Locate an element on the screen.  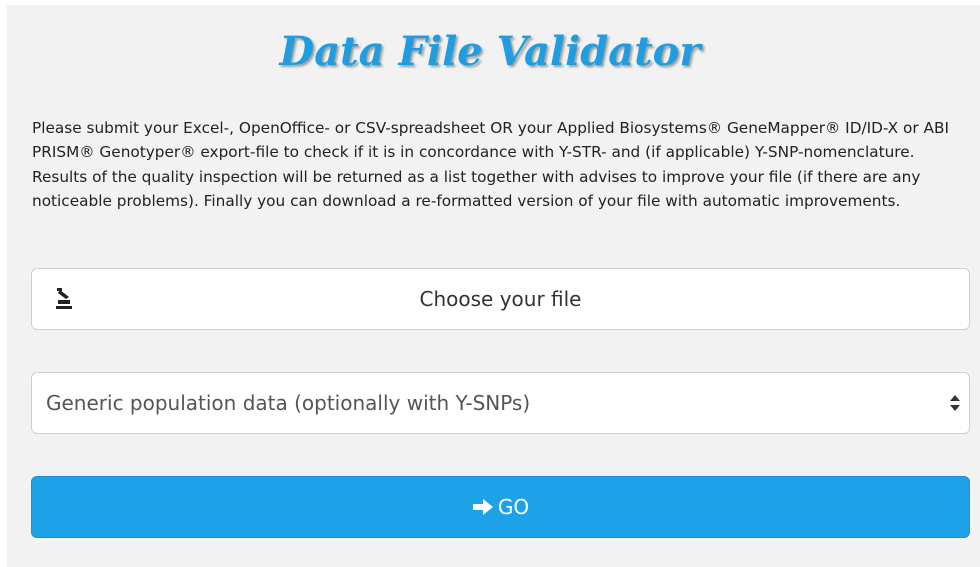
go-button-label: GO is located at coordinates (513, 507).